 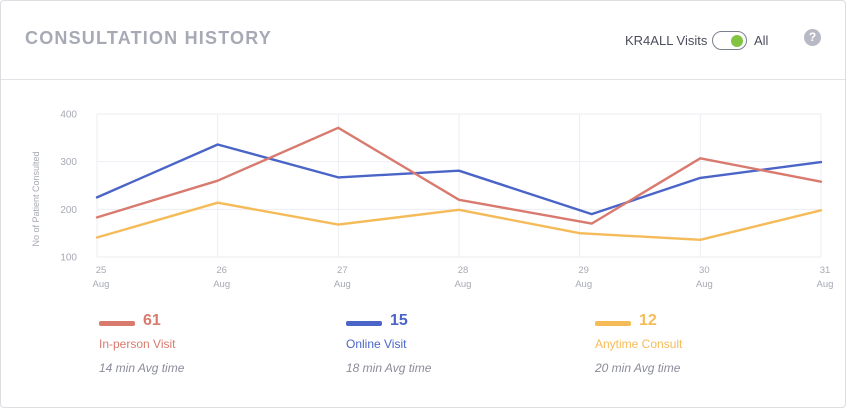 I want to click on x-tick-day: 25, so click(x=101, y=270).